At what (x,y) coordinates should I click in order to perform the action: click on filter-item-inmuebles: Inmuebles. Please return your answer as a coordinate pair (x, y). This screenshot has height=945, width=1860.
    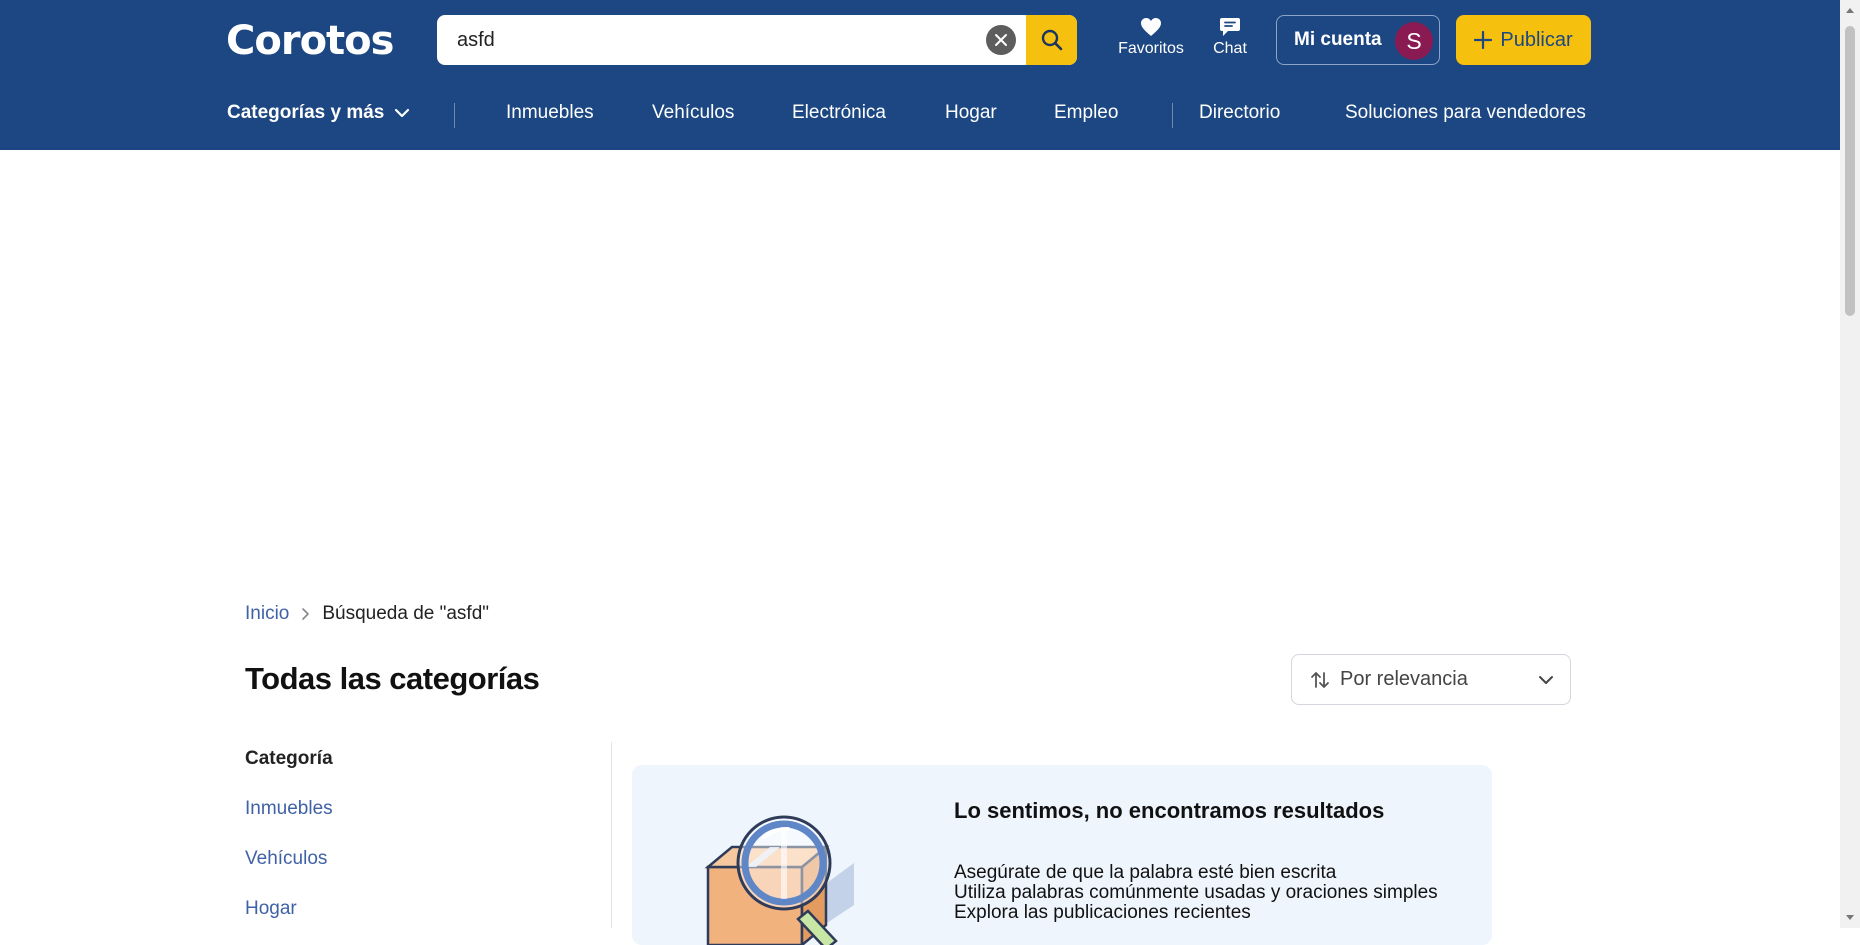
    Looking at the image, I should click on (289, 809).